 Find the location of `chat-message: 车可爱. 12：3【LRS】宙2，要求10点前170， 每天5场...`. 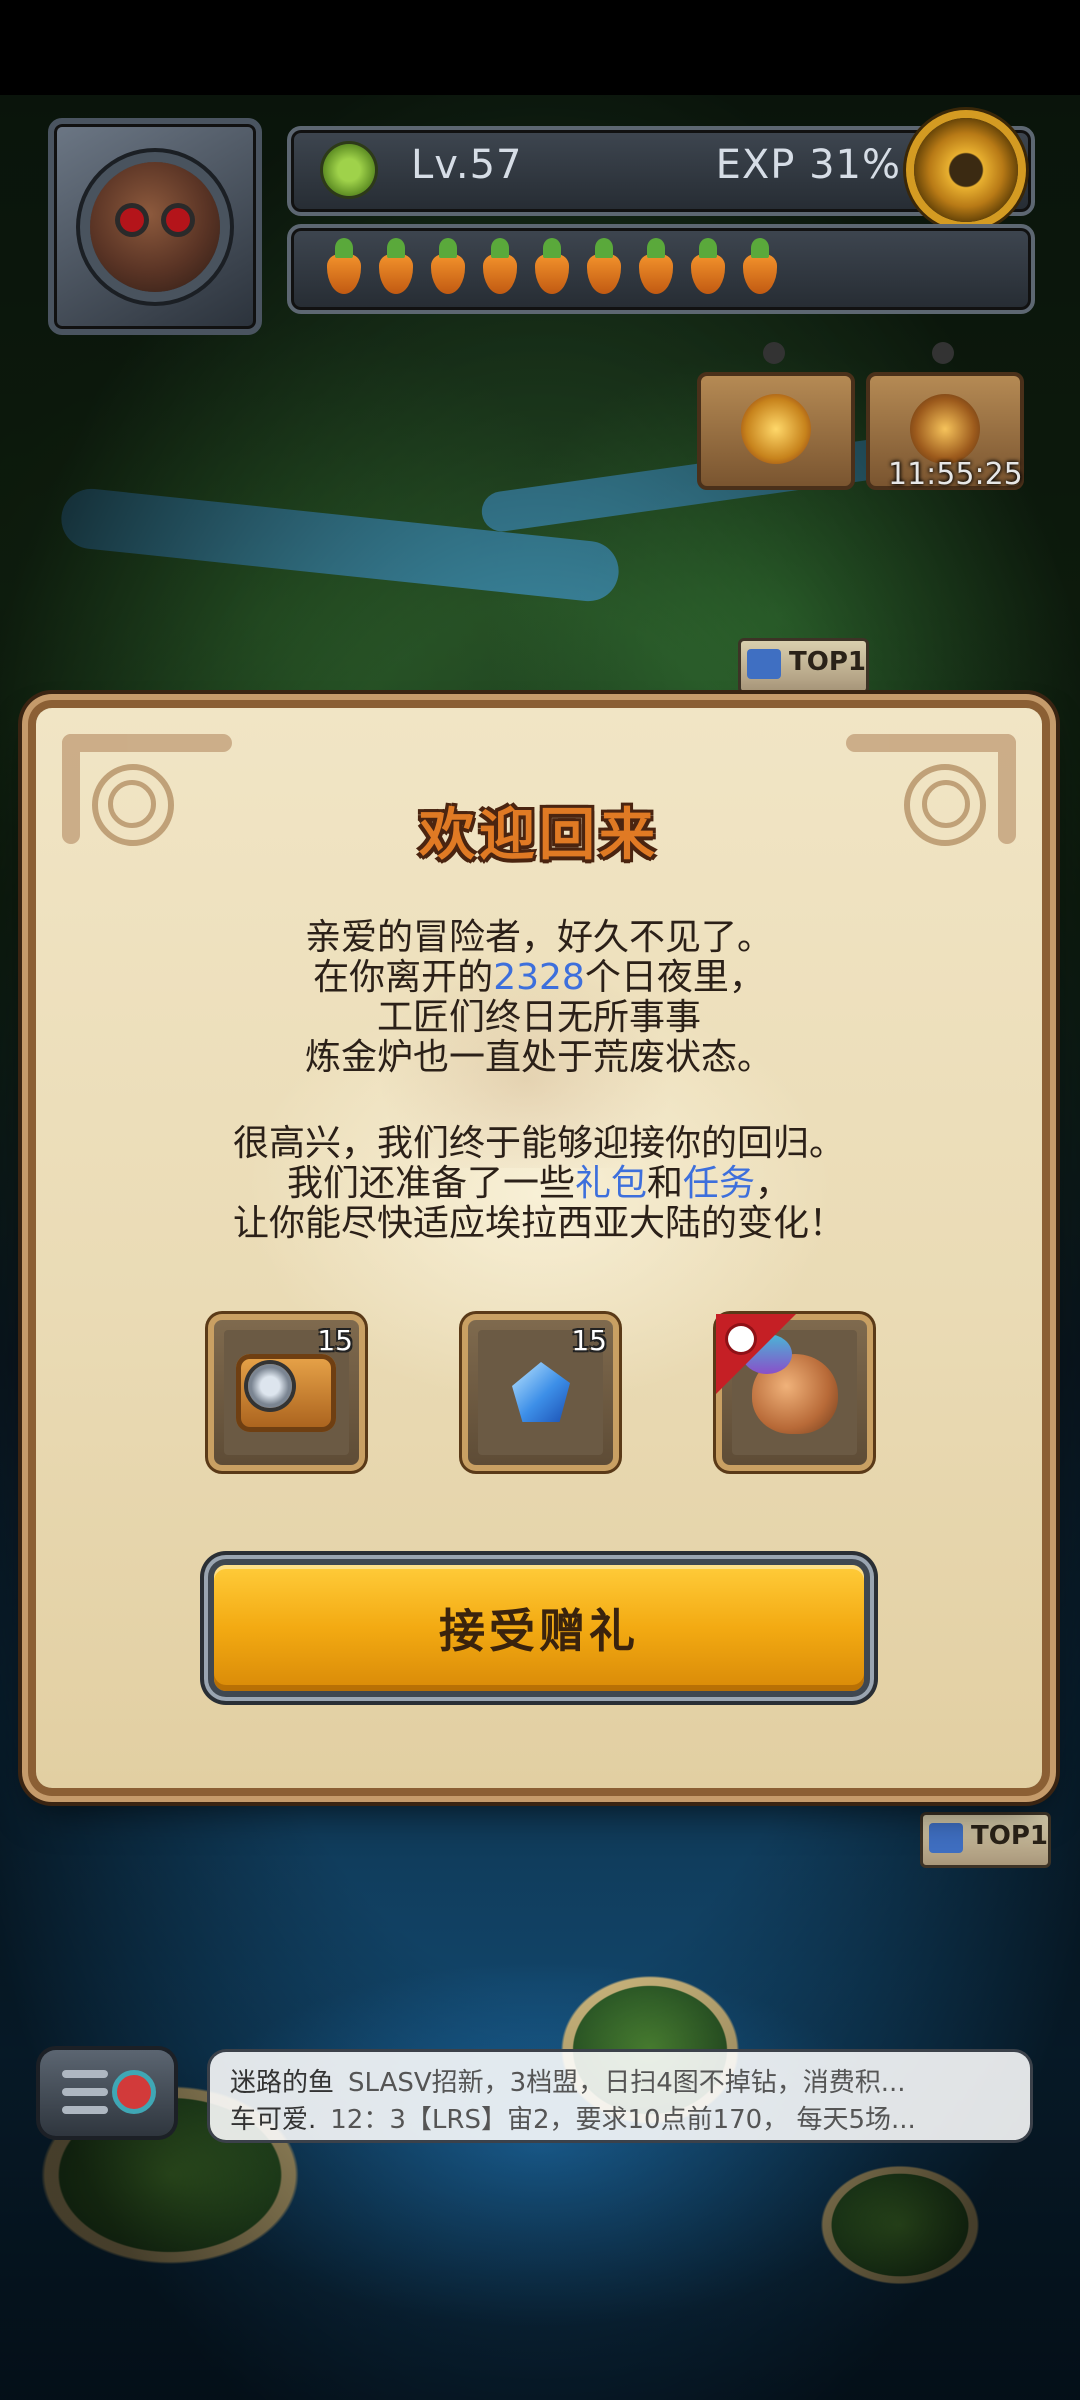

chat-message: 车可爱. 12：3【LRS】宙2，要求10点前170， 每天5场... is located at coordinates (573, 2120).